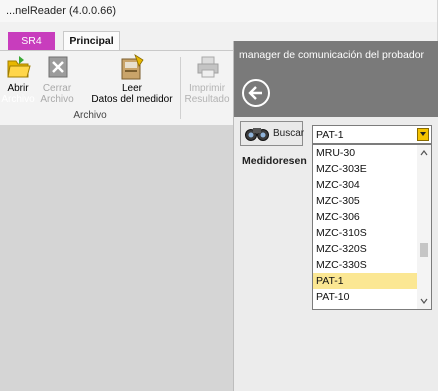 The height and width of the screenshot is (391, 442). What do you see at coordinates (365, 281) in the screenshot?
I see `dropdown-item-selected: PAT-1` at bounding box center [365, 281].